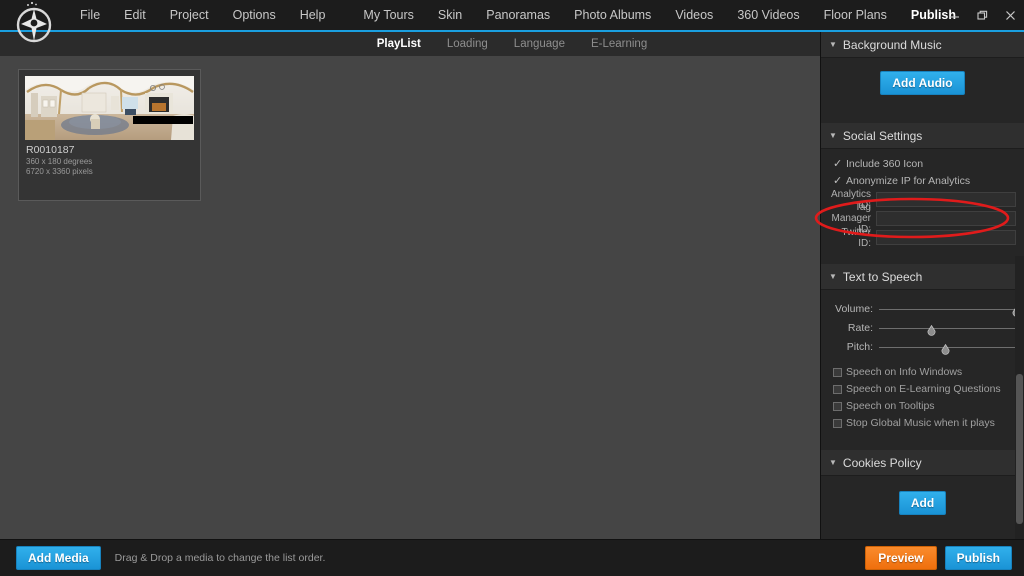 The image size is (1024, 576). I want to click on menu-item-project: Project, so click(189, 15).